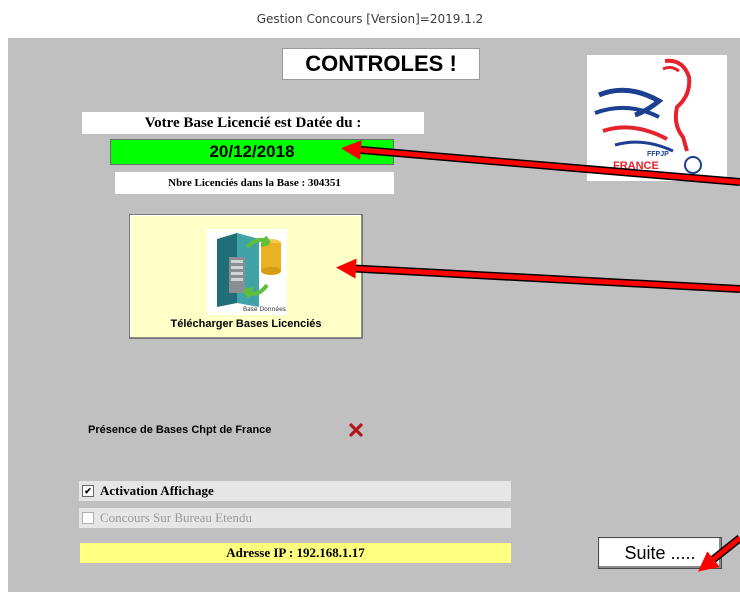 This screenshot has height=592, width=740. I want to click on database-download-icon: Base Données, so click(247, 272).